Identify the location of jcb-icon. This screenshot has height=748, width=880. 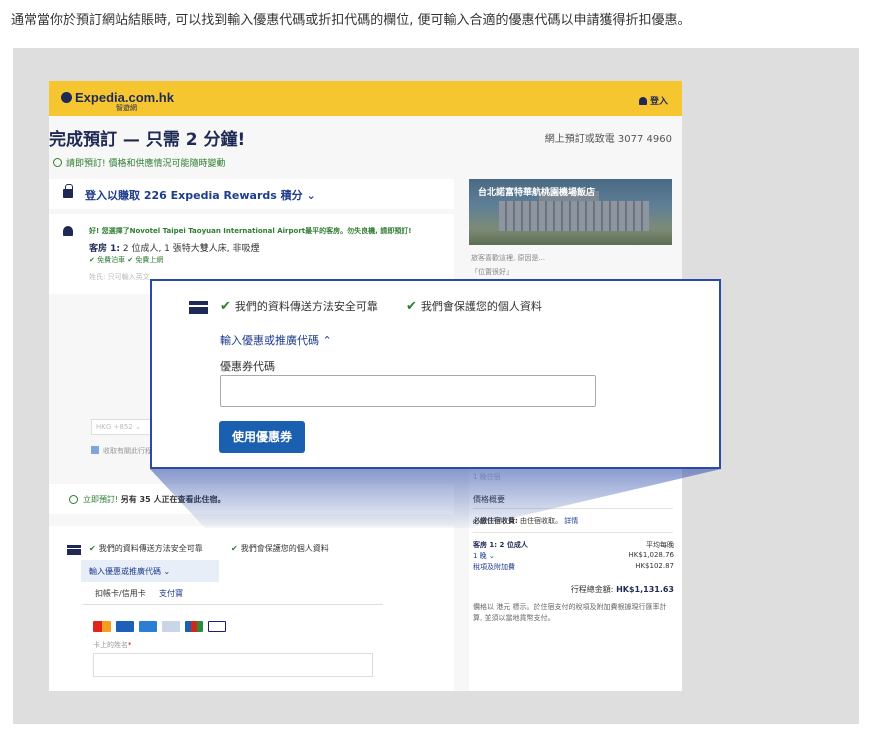
(194, 626).